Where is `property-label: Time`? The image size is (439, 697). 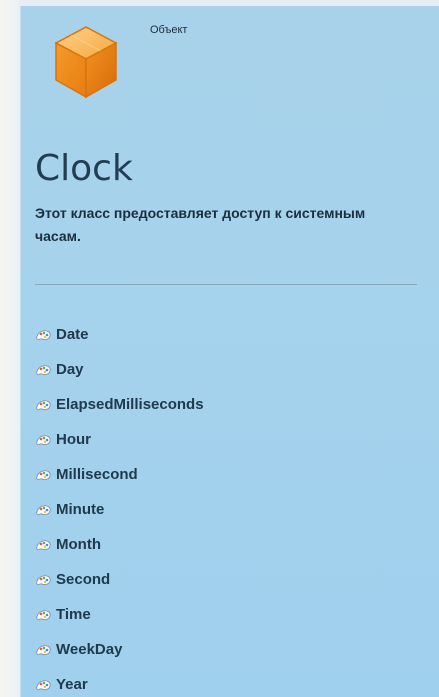
property-label: Time is located at coordinates (73, 614).